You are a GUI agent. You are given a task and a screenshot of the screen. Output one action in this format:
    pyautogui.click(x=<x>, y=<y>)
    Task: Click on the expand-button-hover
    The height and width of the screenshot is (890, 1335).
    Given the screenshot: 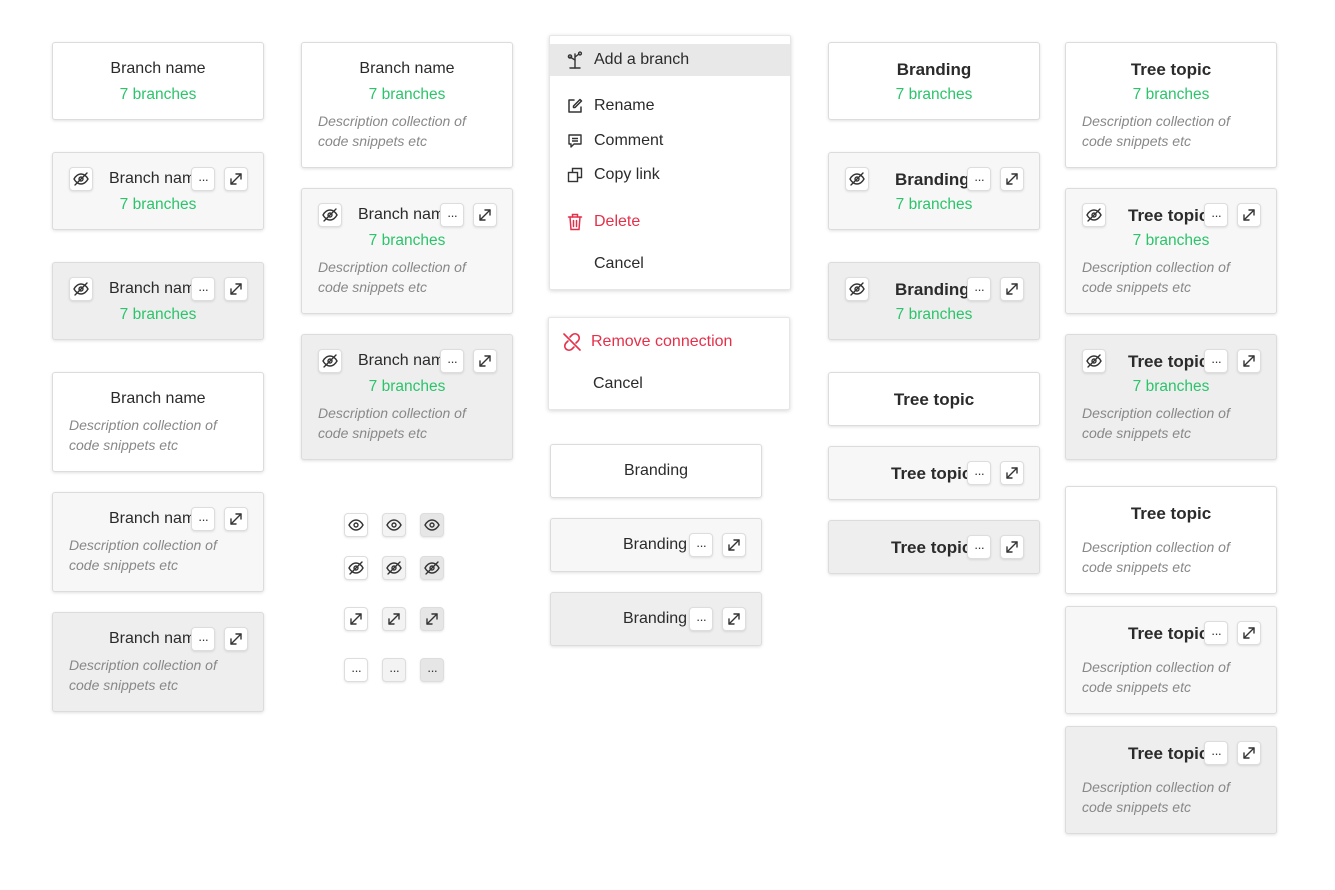 What is the action you would take?
    pyautogui.click(x=394, y=619)
    